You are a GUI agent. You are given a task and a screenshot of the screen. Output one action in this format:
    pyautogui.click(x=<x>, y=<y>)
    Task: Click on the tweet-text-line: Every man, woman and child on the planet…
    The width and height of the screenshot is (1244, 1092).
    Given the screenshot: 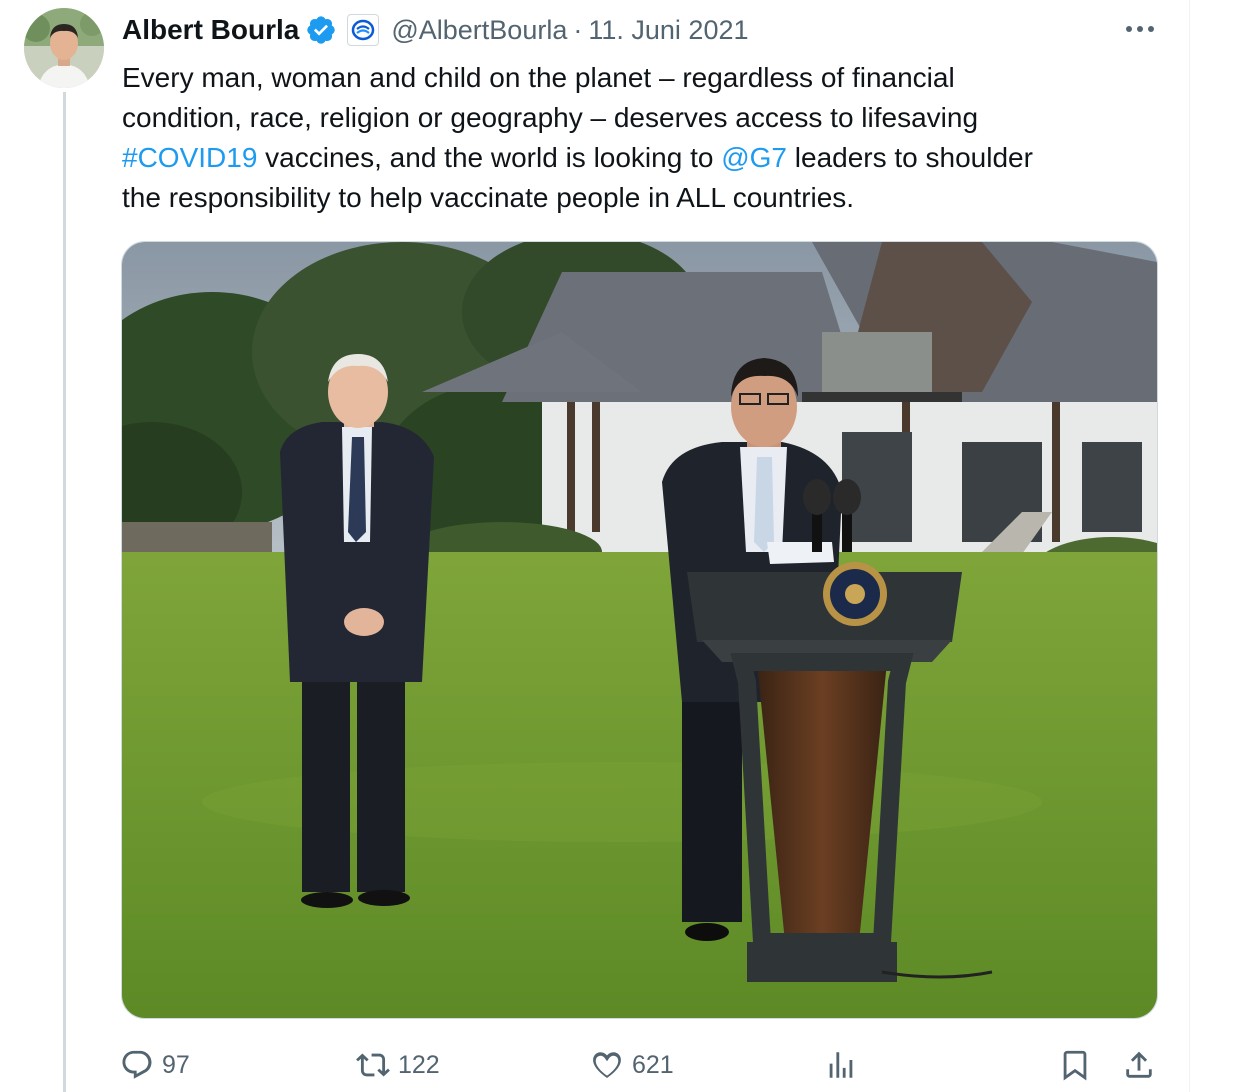 What is the action you would take?
    pyautogui.click(x=642, y=78)
    